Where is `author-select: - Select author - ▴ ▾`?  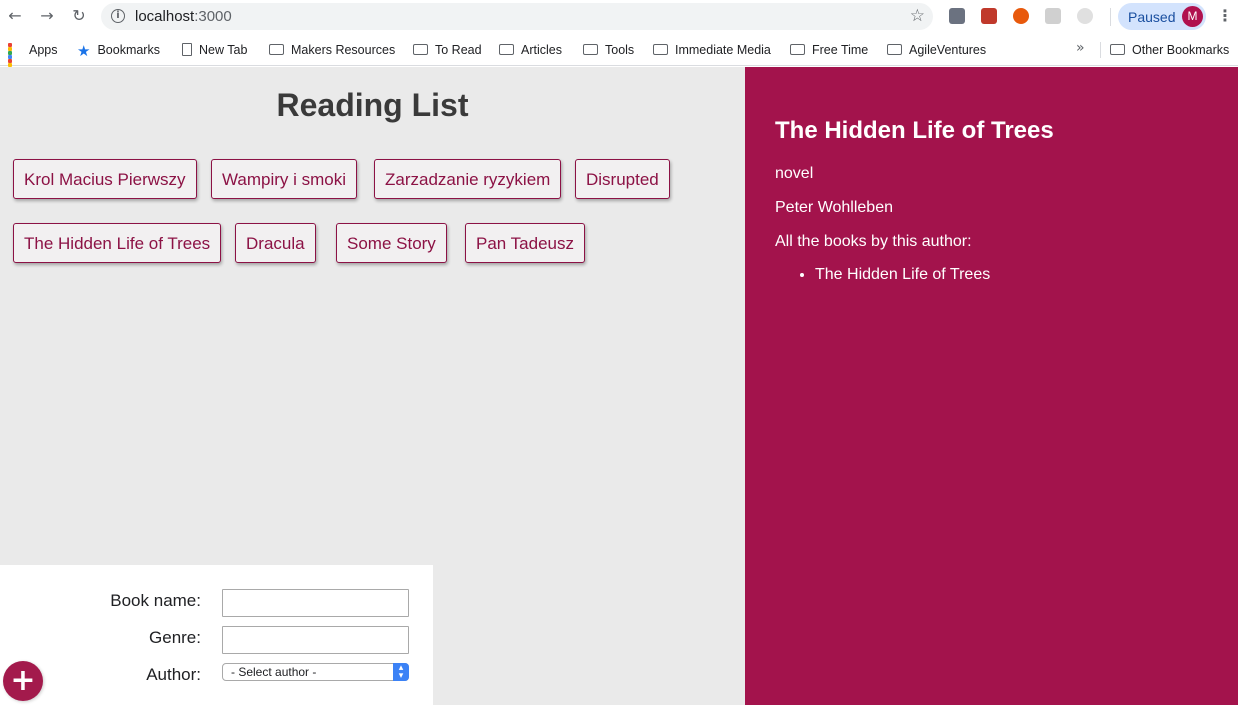 author-select: - Select author - ▴ ▾ is located at coordinates (315, 672).